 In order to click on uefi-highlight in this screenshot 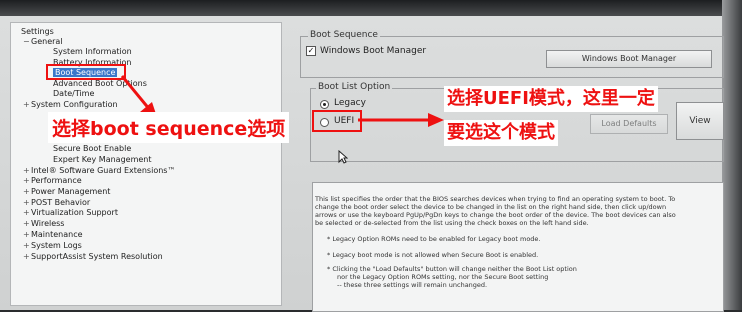, I will do `click(337, 121)`.